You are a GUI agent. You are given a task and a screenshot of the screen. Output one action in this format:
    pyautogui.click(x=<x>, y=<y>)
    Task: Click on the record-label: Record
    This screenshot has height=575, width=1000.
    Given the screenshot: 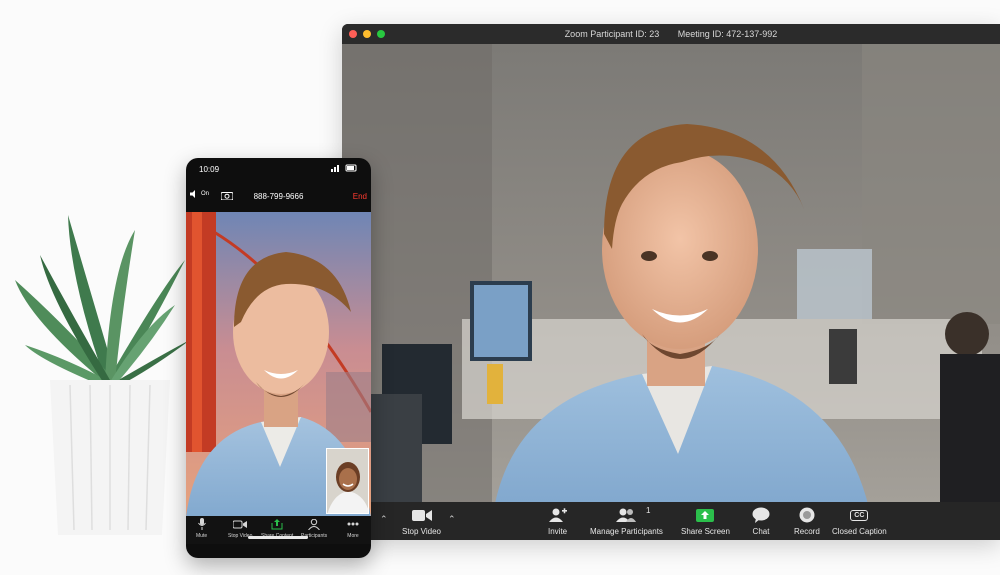 What is the action you would take?
    pyautogui.click(x=807, y=531)
    